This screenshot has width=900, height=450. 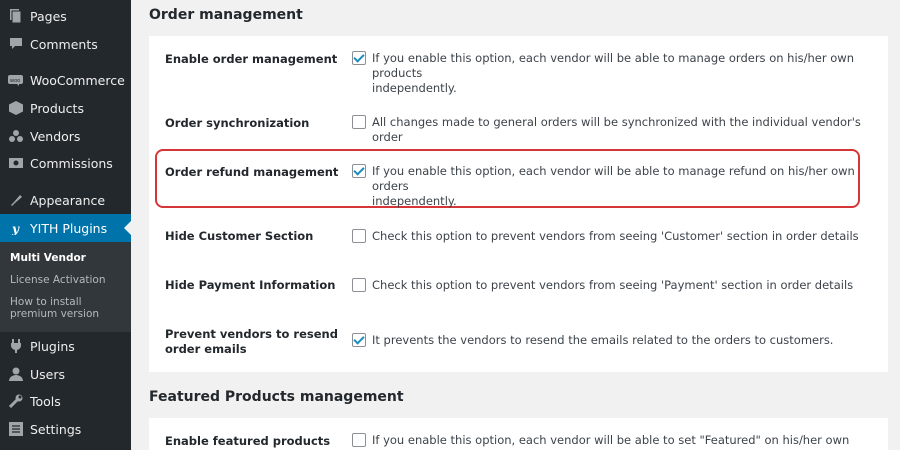 I want to click on sidebar-item-label: Appearance, so click(x=68, y=200).